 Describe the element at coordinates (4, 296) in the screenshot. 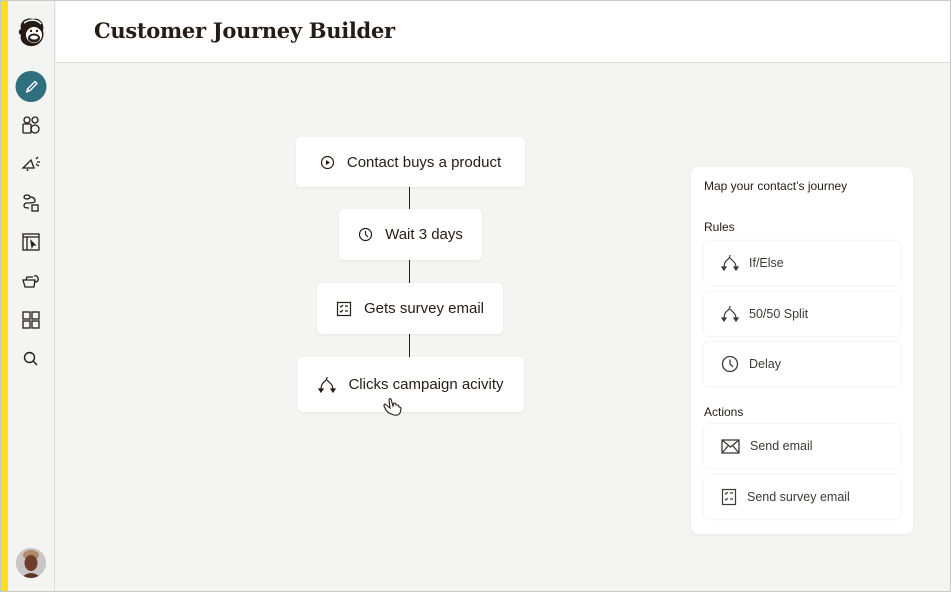

I see `accent-bar` at that location.